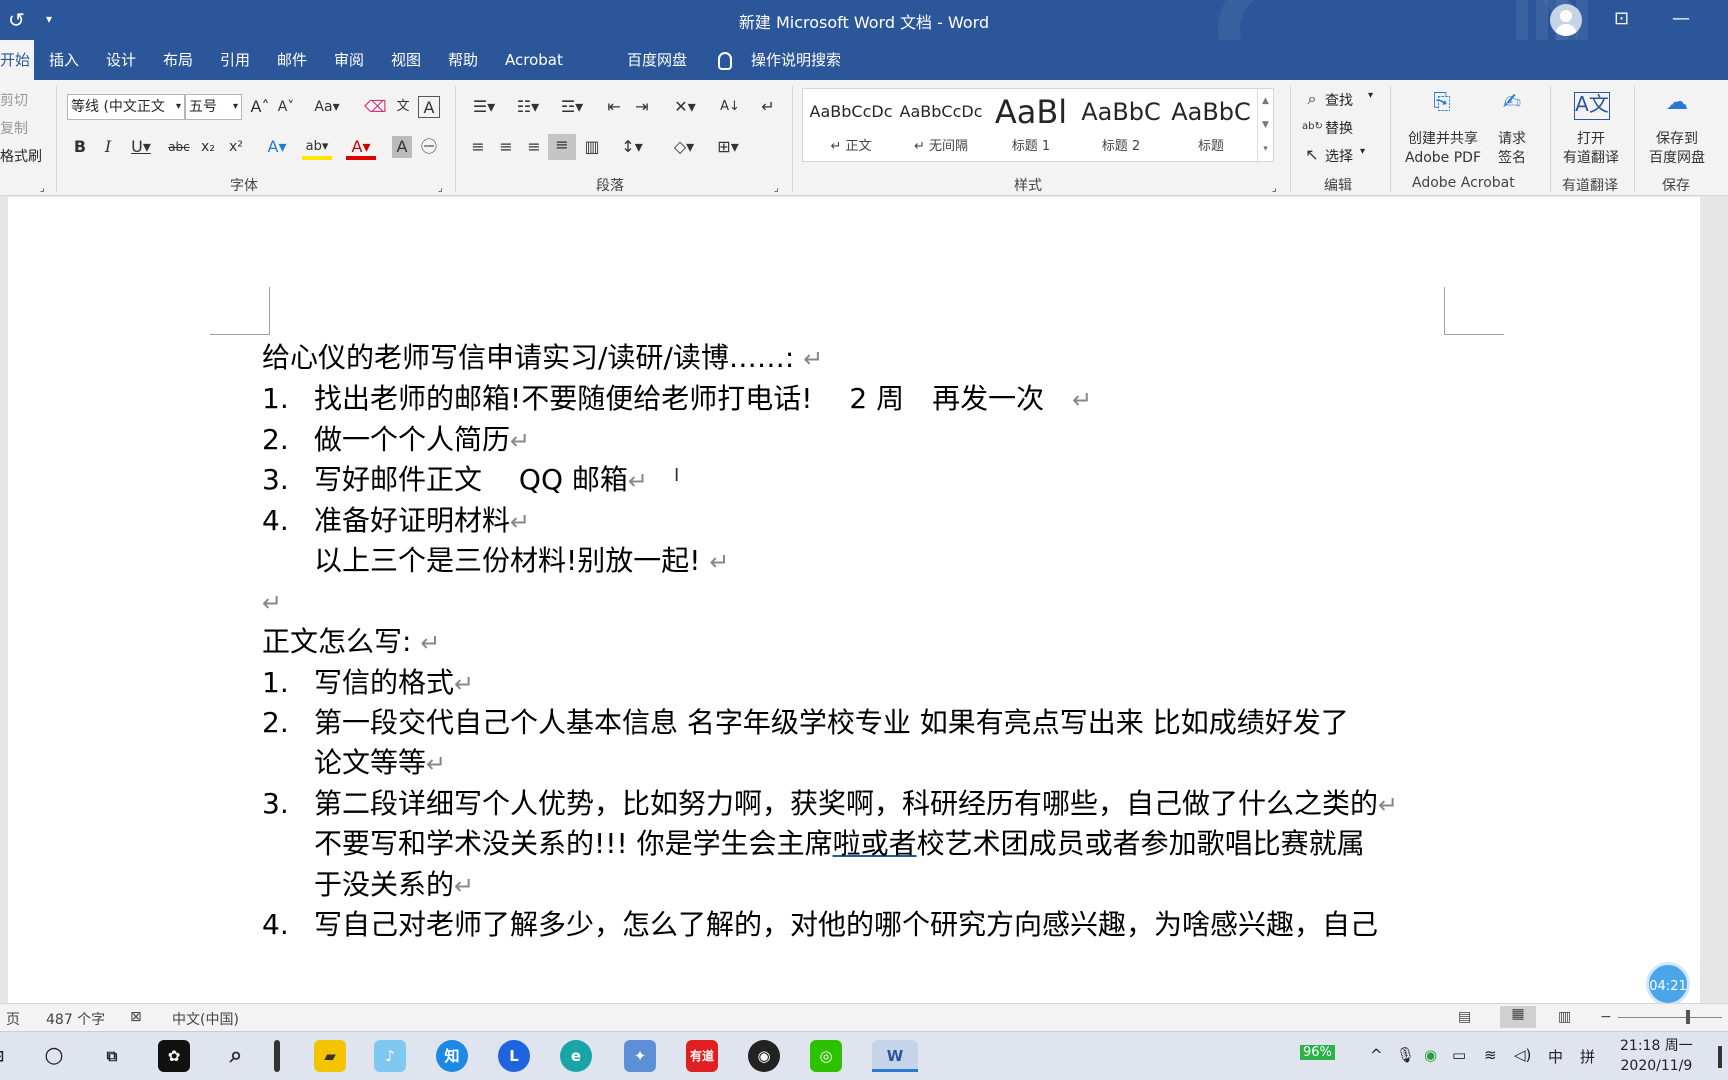  What do you see at coordinates (361, 148) in the screenshot?
I see `font-color-icon: A▾` at bounding box center [361, 148].